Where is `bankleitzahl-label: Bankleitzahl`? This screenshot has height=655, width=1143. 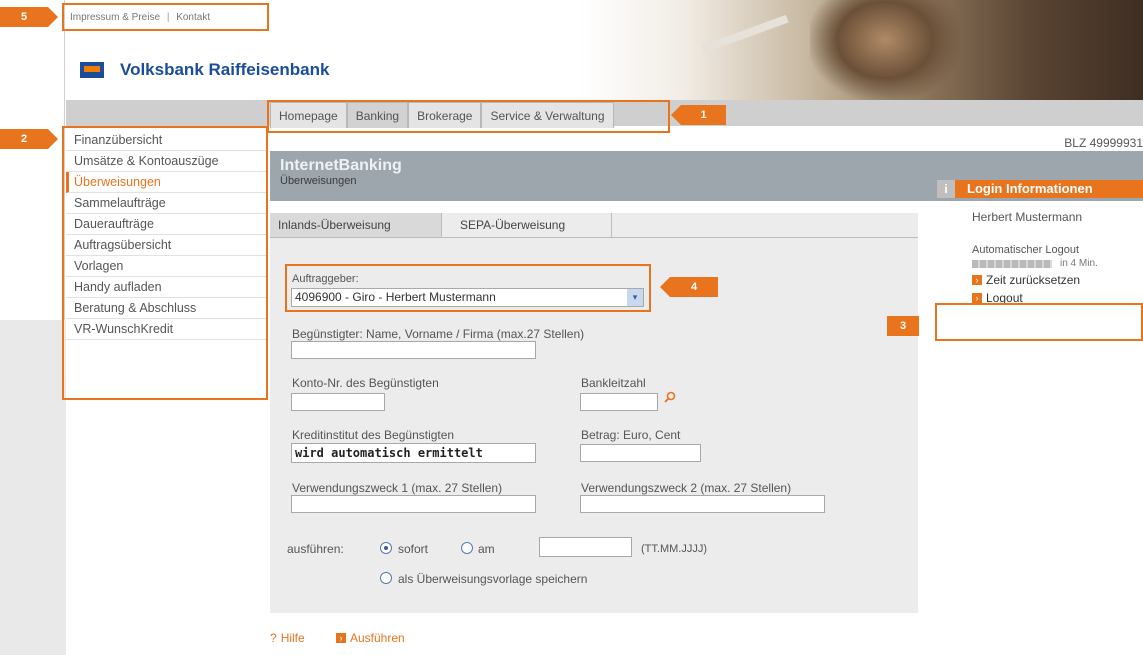
bankleitzahl-label: Bankleitzahl is located at coordinates (613, 383).